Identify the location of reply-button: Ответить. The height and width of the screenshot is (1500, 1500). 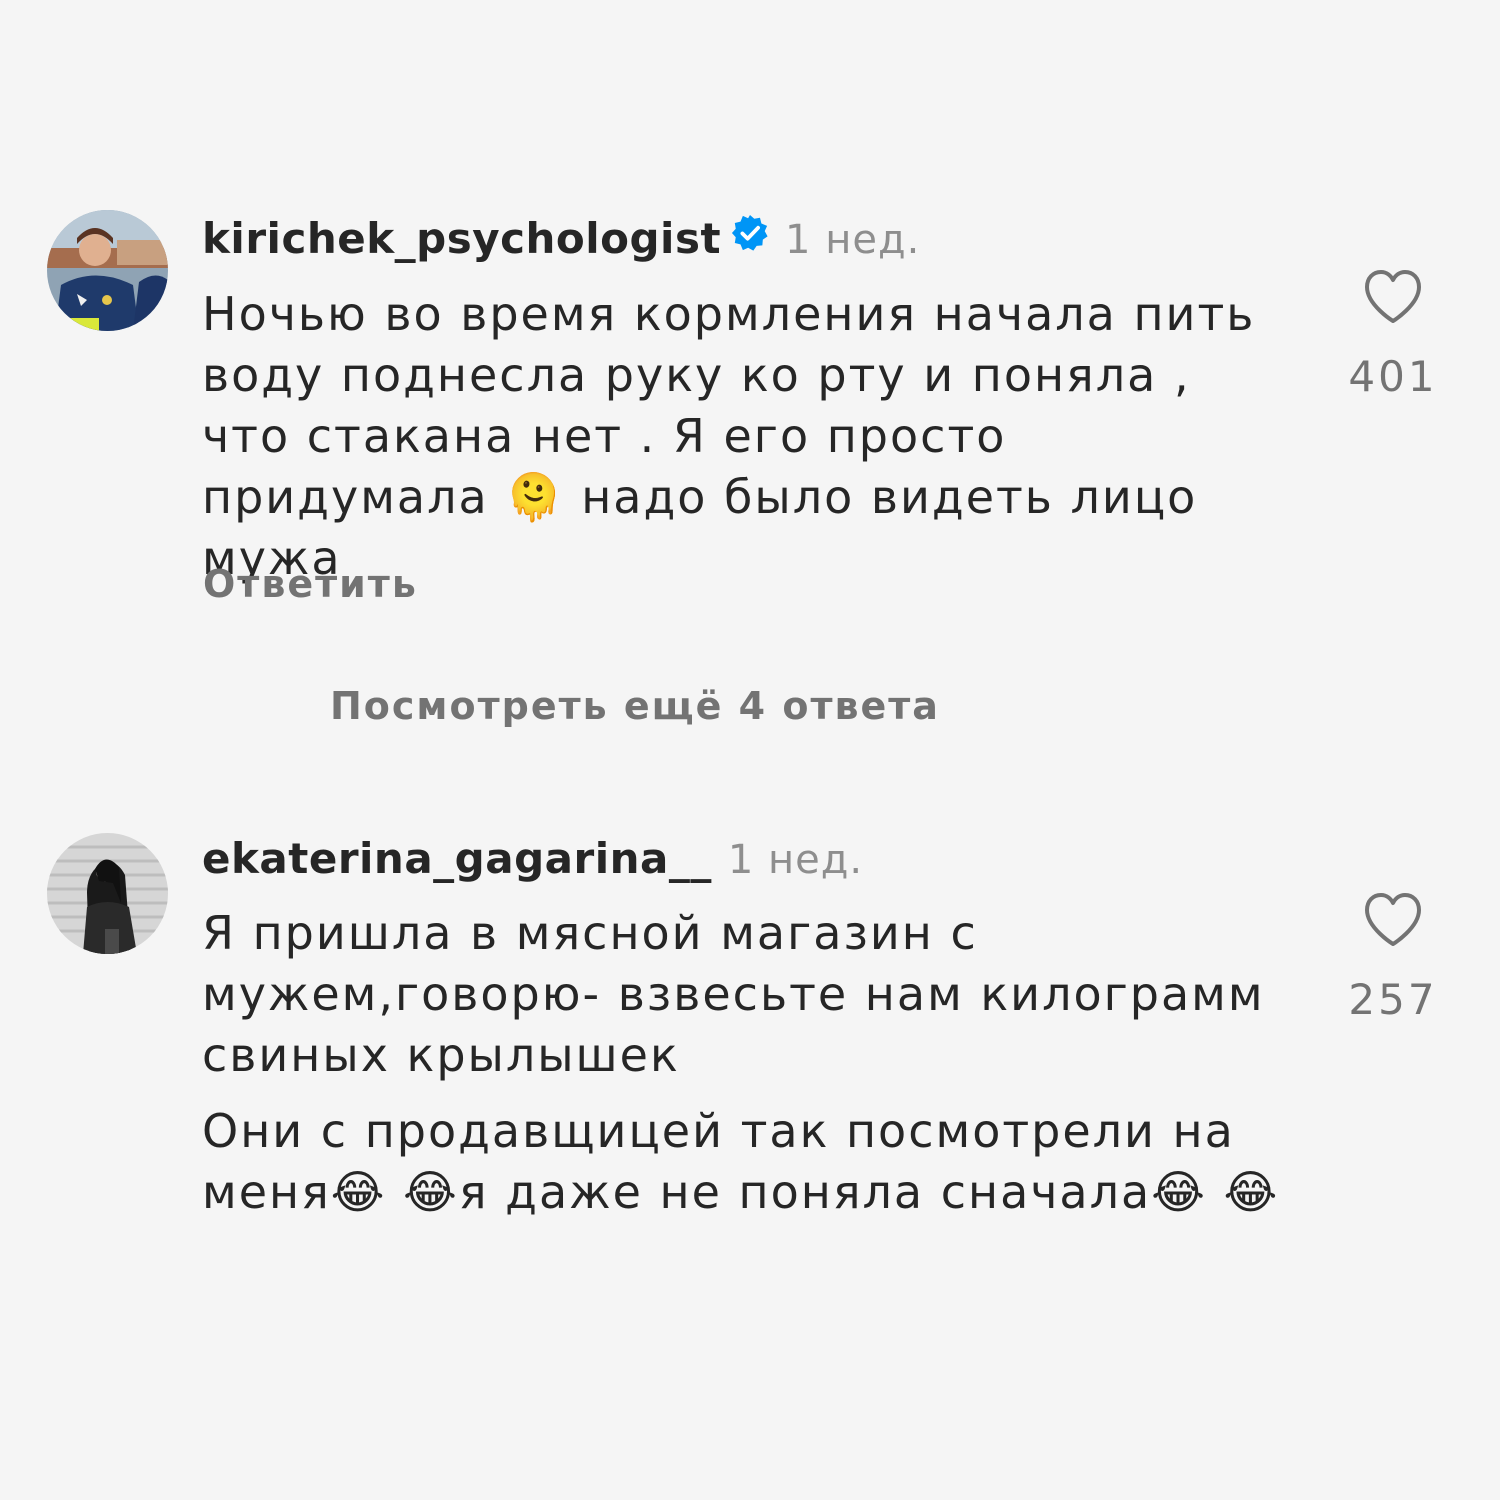
(310, 584).